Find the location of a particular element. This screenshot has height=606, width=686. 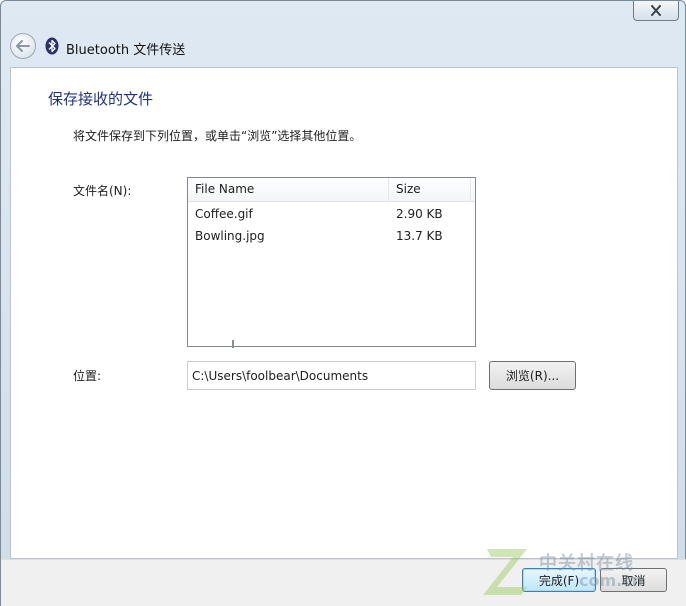

dialog-footer: 完成(F) 取消 is located at coordinates (343, 582).